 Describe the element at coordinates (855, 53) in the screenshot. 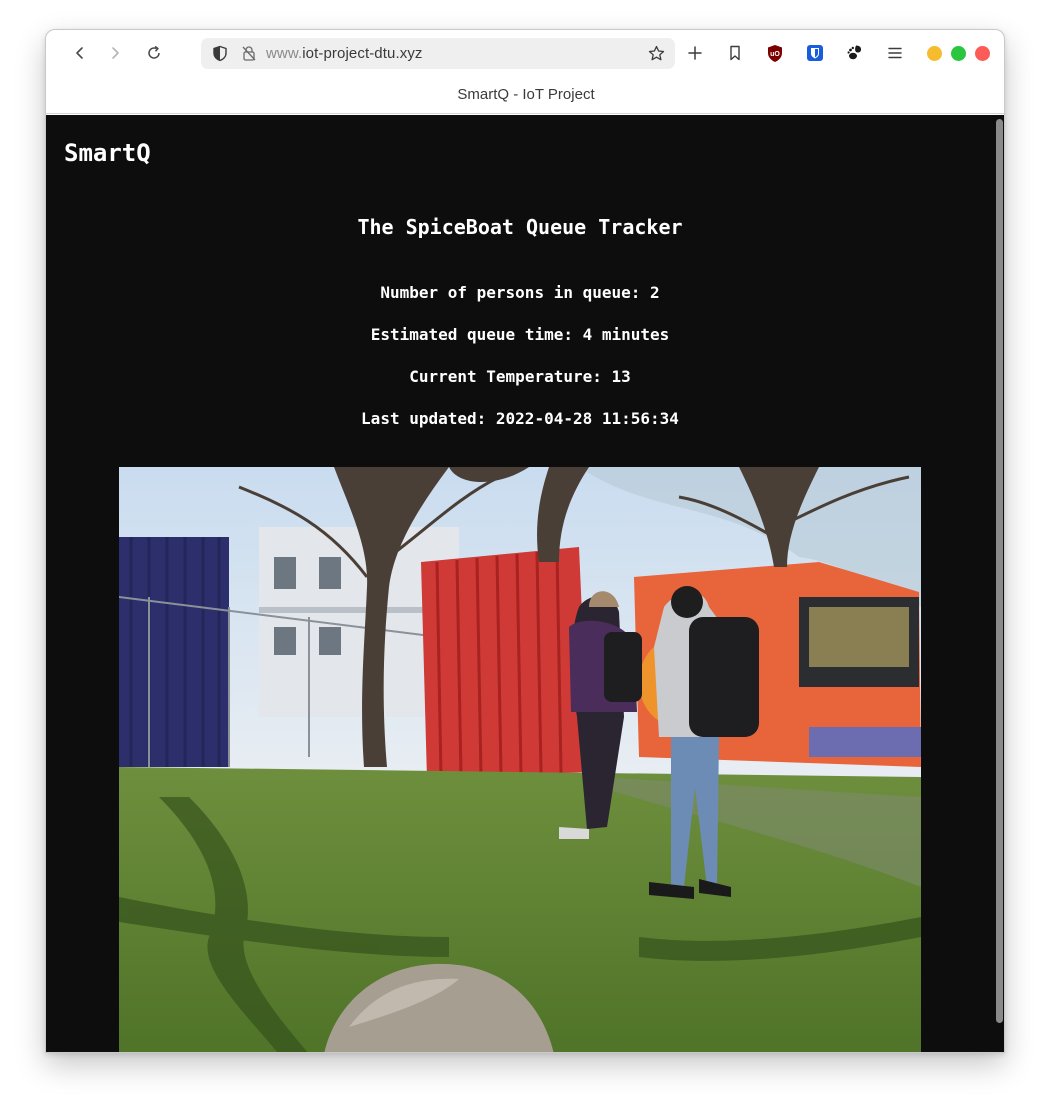

I see `gnome-icon` at that location.